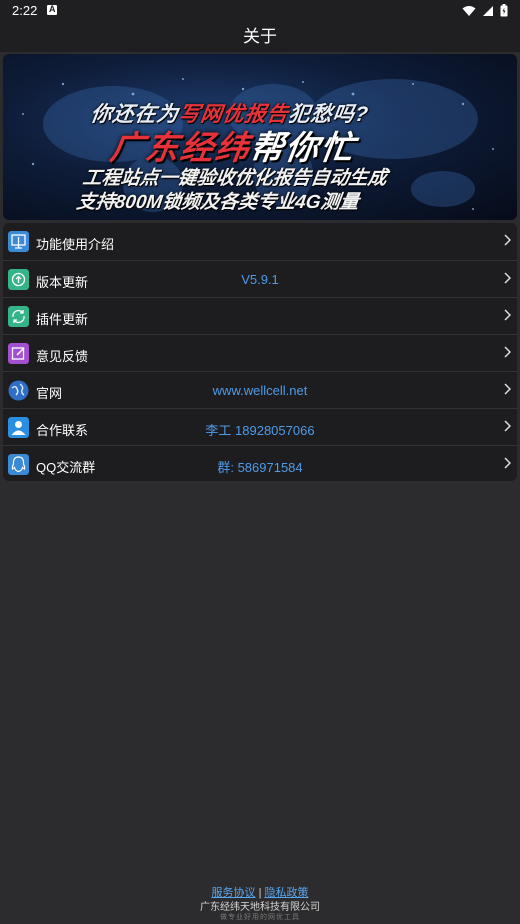 The image size is (520, 924). Describe the element at coordinates (18, 279) in the screenshot. I see `update-icon` at that location.